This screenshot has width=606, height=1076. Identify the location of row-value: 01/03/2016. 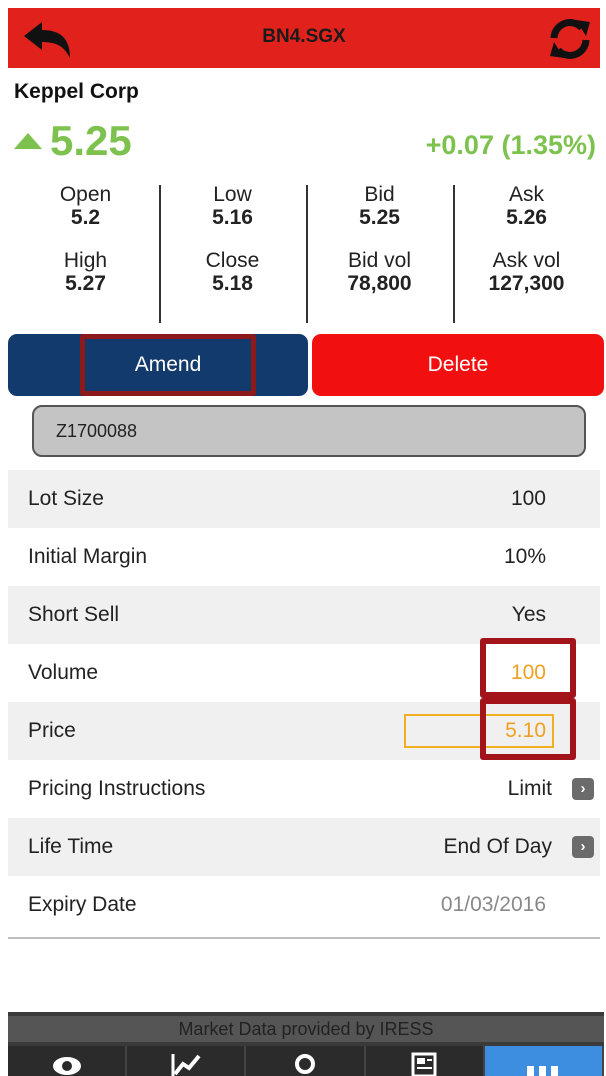
(493, 904).